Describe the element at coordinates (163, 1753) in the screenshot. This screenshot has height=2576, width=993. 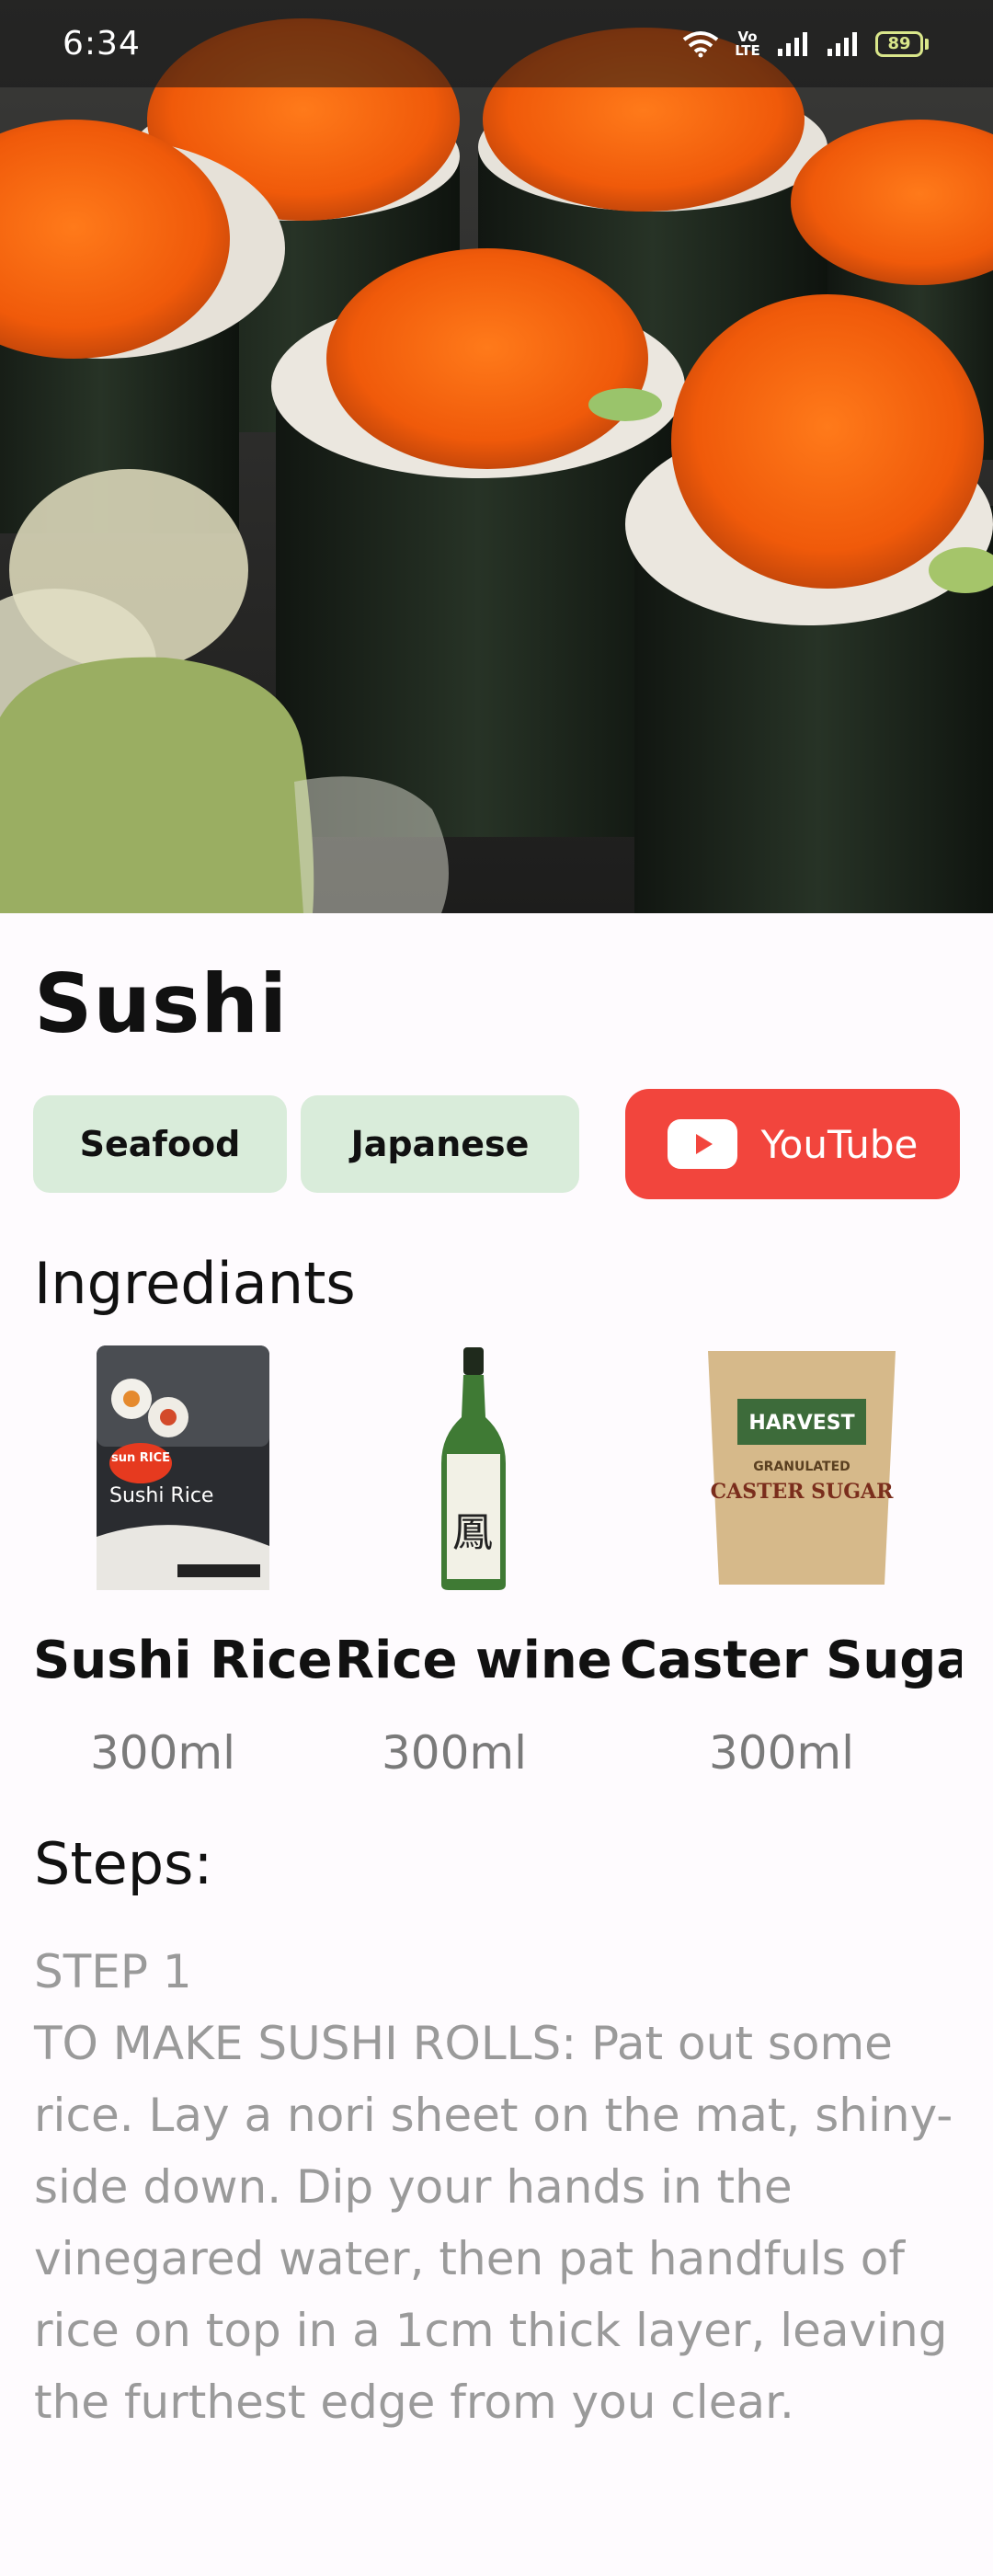
I see `ingredient-amount-sushi-rice: 300ml` at that location.